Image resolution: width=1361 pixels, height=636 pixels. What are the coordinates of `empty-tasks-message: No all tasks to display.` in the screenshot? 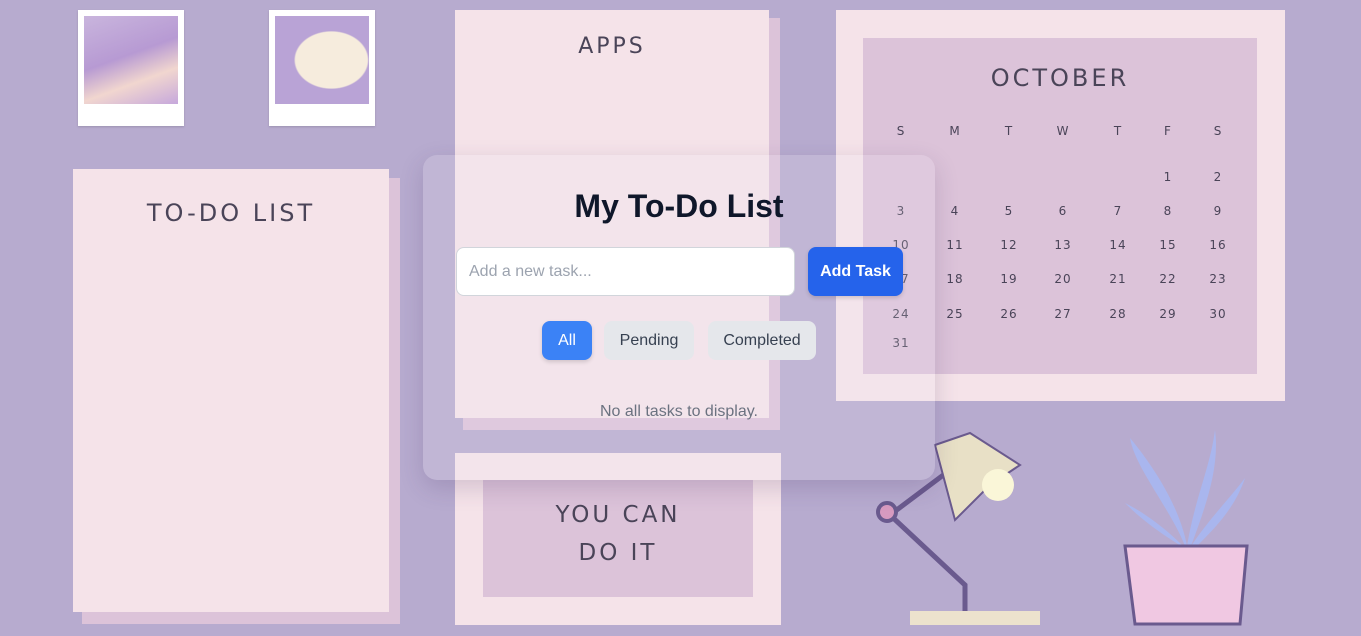 It's located at (679, 411).